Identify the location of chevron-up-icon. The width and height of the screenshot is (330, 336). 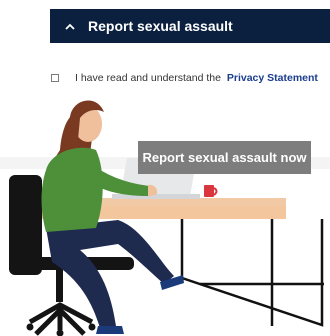
(70, 26).